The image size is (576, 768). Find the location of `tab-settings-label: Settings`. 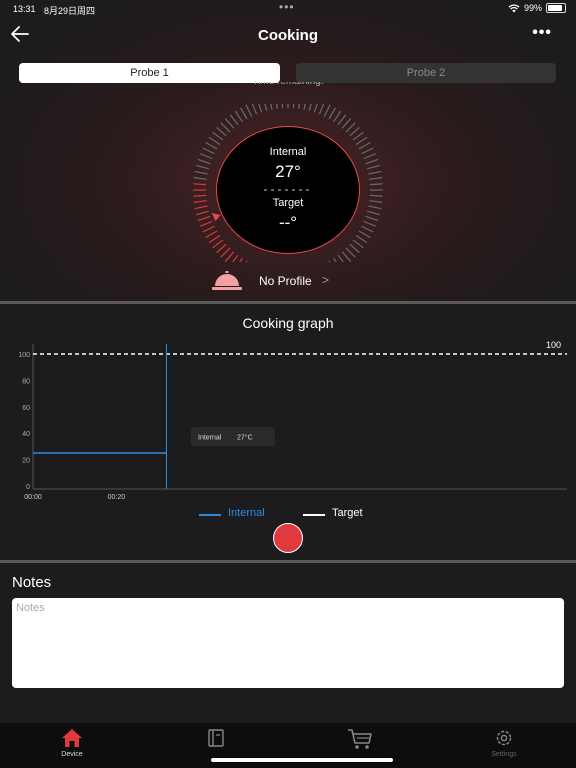

tab-settings-label: Settings is located at coordinates (504, 754).